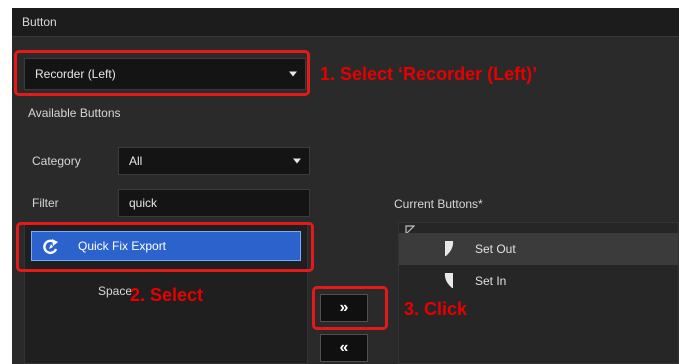 The height and width of the screenshot is (364, 679). I want to click on filter-input: quick, so click(214, 203).